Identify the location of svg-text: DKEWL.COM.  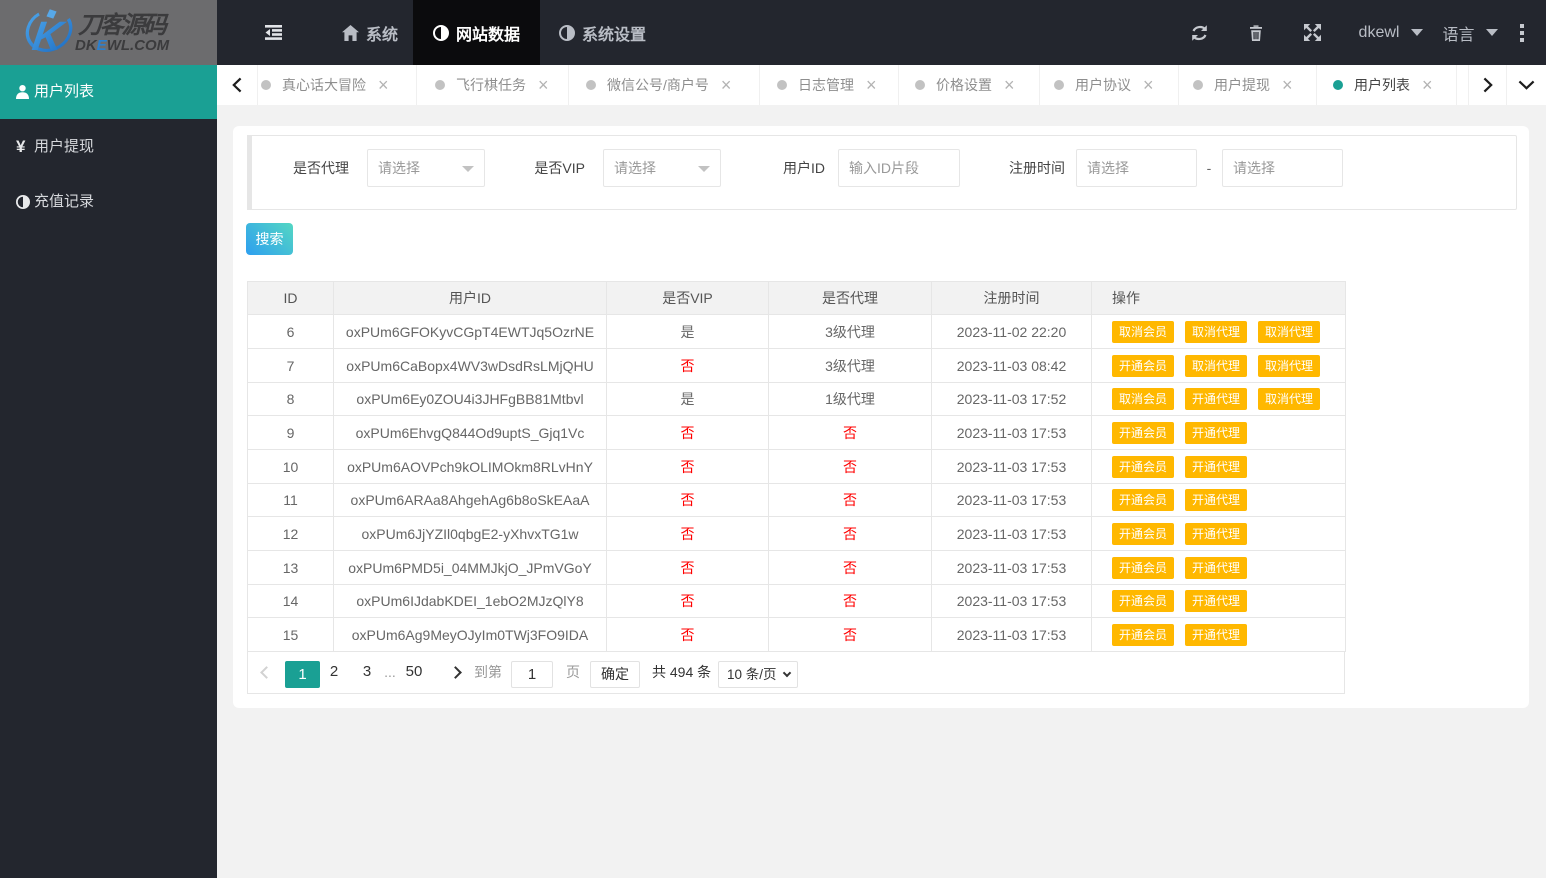
(122, 45).